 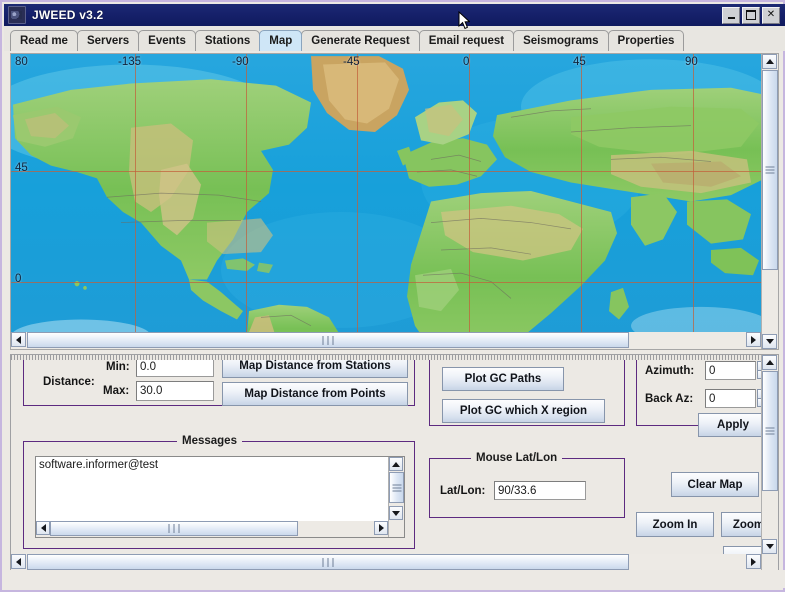 I want to click on map-lat-label-45: 45, so click(x=21, y=168).